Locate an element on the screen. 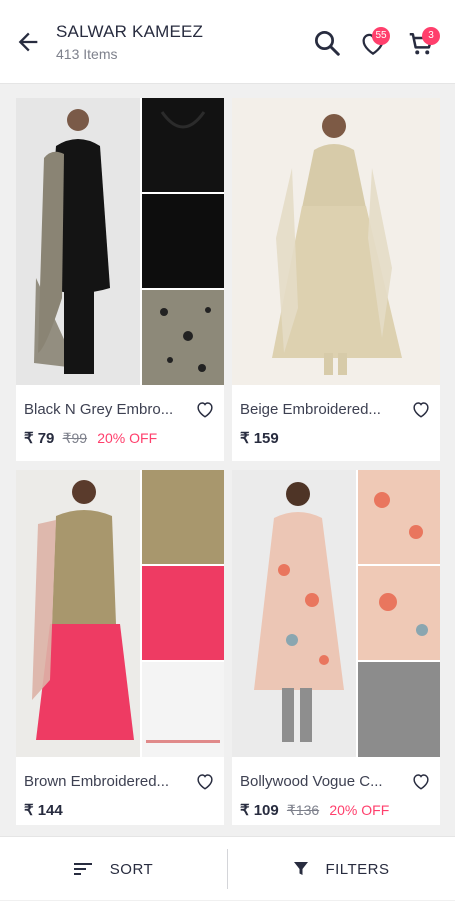 The image size is (455, 901). selling-price: ₹ 144 is located at coordinates (43, 810).